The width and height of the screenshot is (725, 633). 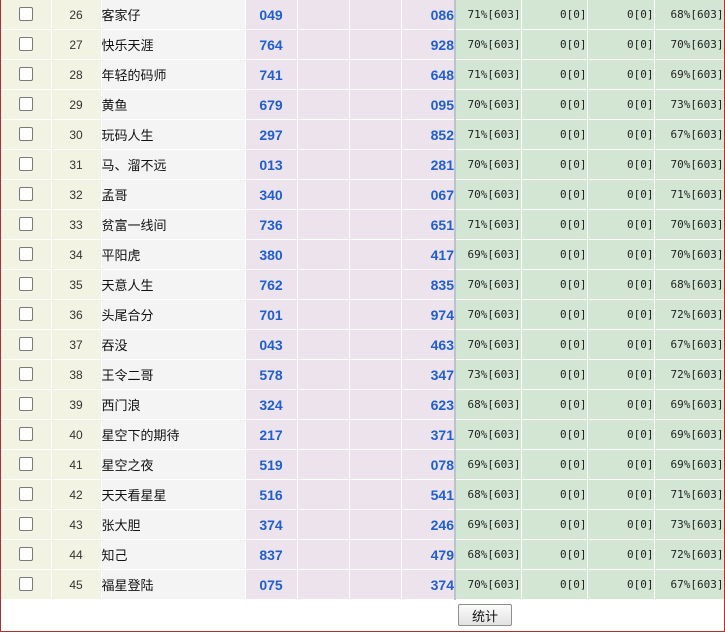 I want to click on footer-bar: 统计, so click(x=362, y=615).